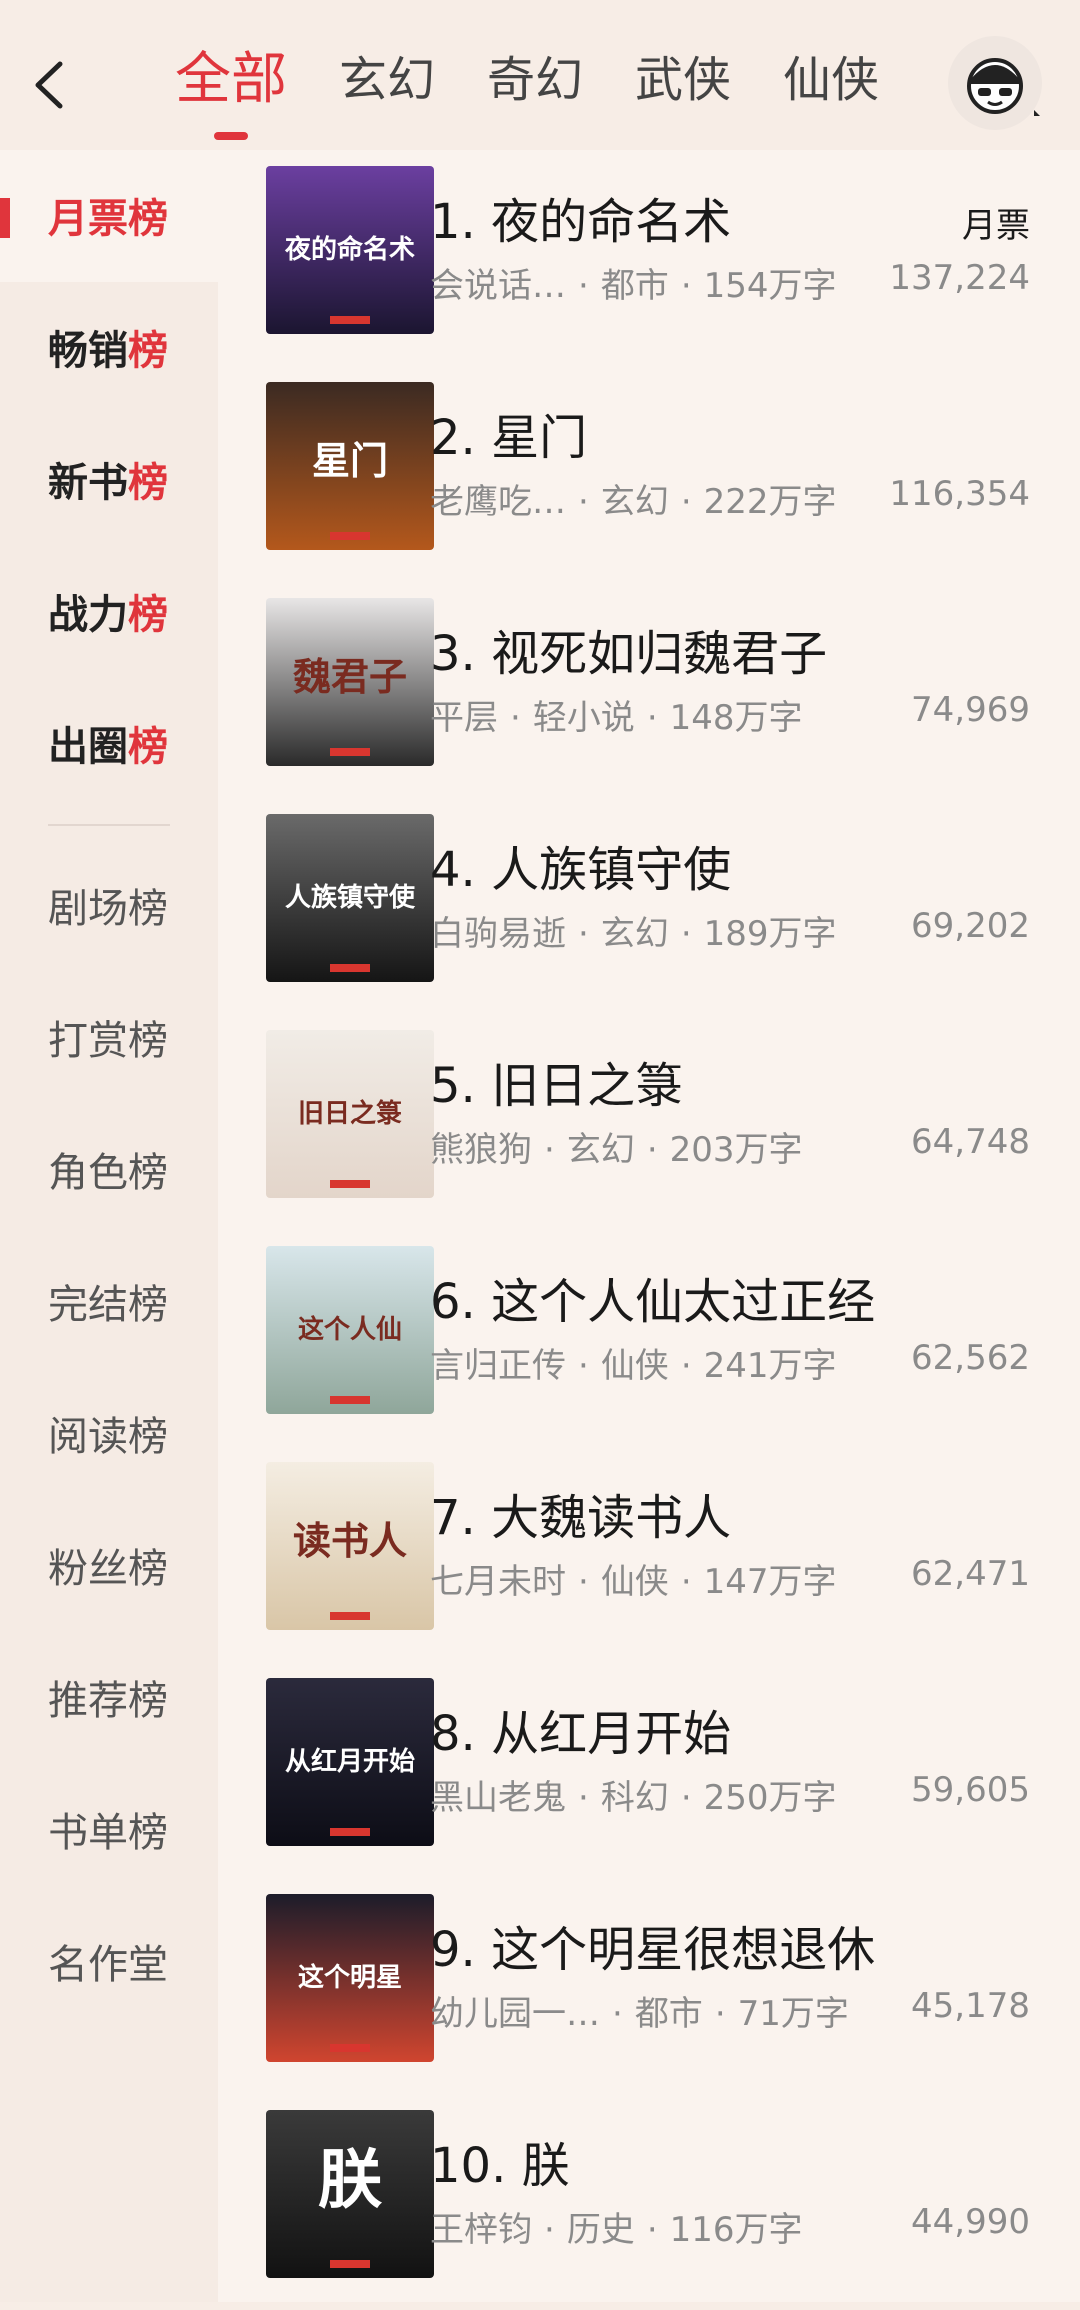 The width and height of the screenshot is (1080, 2310). I want to click on sidebar-item-3: 战力榜, so click(109, 612).